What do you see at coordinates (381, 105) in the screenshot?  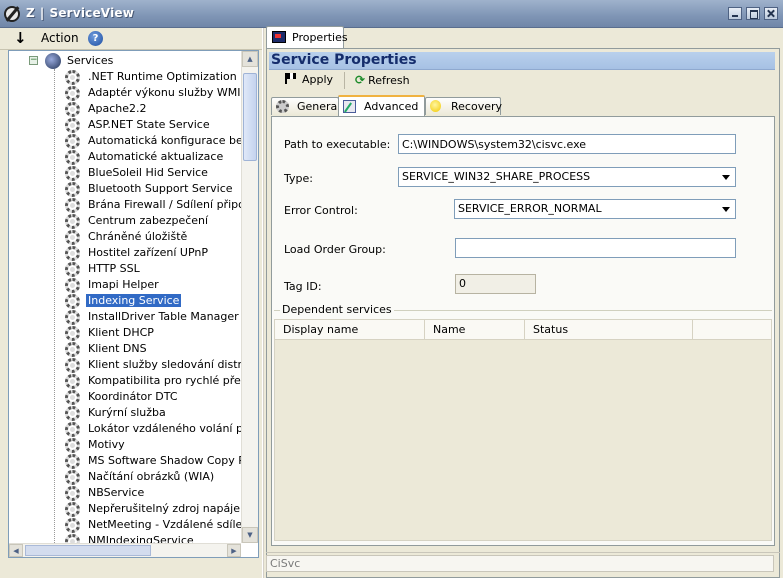 I see `tab-advanced: Advanced` at bounding box center [381, 105].